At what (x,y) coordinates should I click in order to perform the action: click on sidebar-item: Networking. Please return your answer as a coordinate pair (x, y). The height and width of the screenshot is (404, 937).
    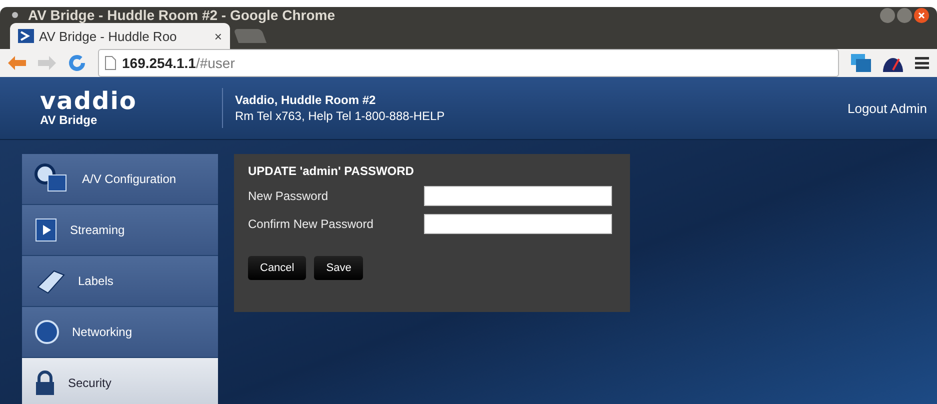
    Looking at the image, I should click on (120, 332).